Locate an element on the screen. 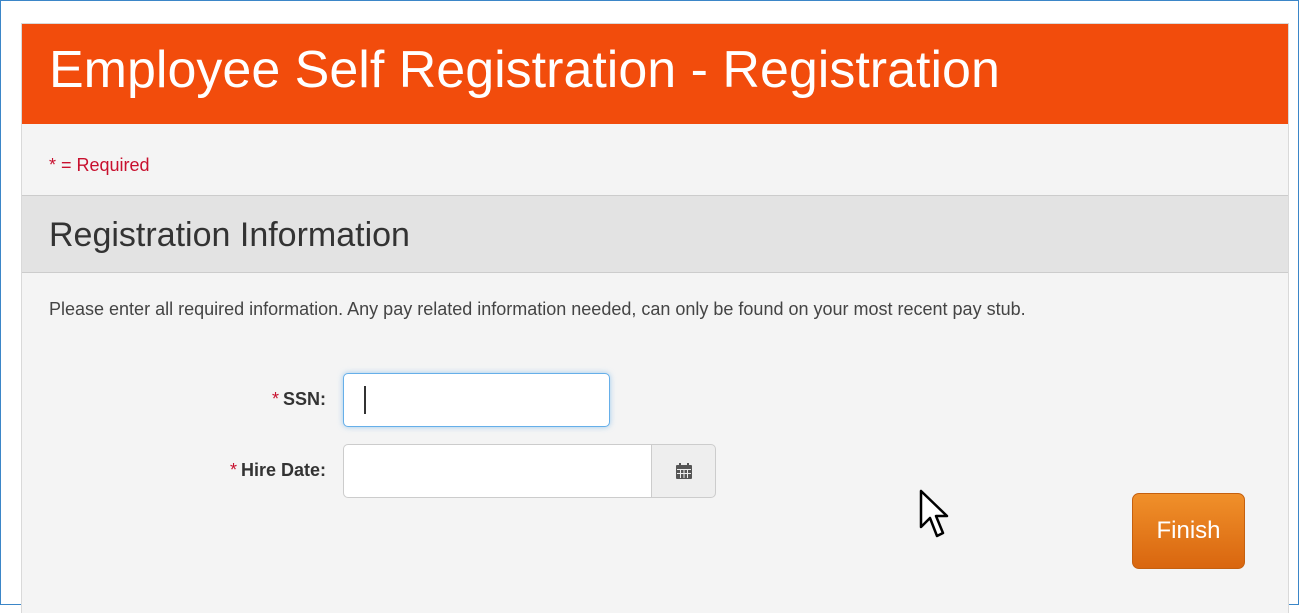 This screenshot has width=1299, height=613. hire-date-input is located at coordinates (497, 471).